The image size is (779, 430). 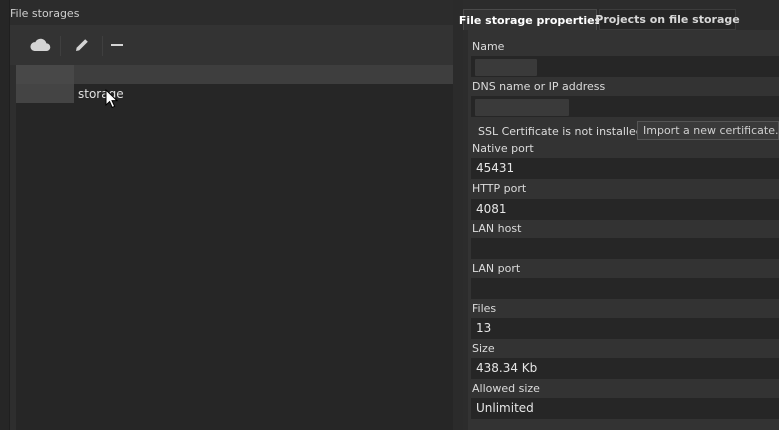 I want to click on size-label: Size, so click(x=483, y=348).